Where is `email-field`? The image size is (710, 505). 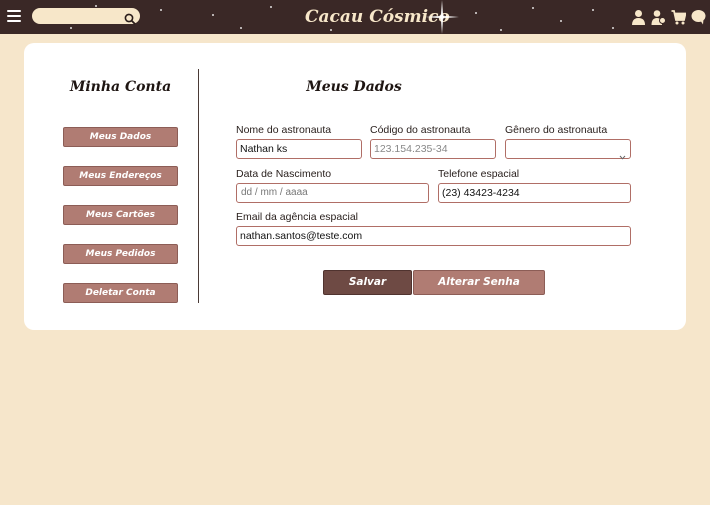 email-field is located at coordinates (433, 236).